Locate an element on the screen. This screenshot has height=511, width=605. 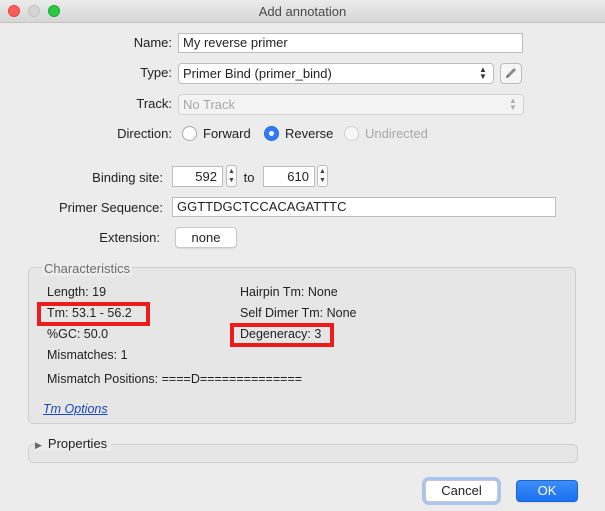
mismatch-positions-stat: Mismatch Positions: ====D============== is located at coordinates (175, 379).